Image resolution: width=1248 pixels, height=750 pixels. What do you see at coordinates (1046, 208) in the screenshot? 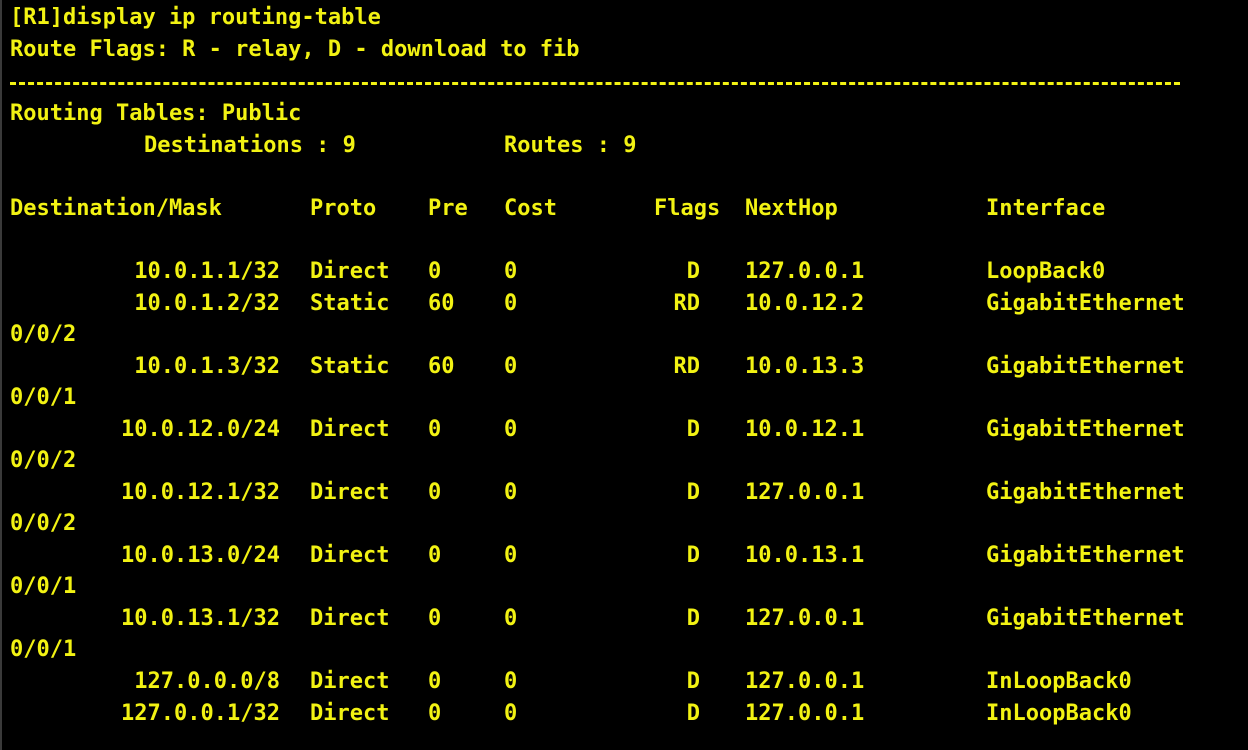
I see `column-header-interface: Interface` at bounding box center [1046, 208].